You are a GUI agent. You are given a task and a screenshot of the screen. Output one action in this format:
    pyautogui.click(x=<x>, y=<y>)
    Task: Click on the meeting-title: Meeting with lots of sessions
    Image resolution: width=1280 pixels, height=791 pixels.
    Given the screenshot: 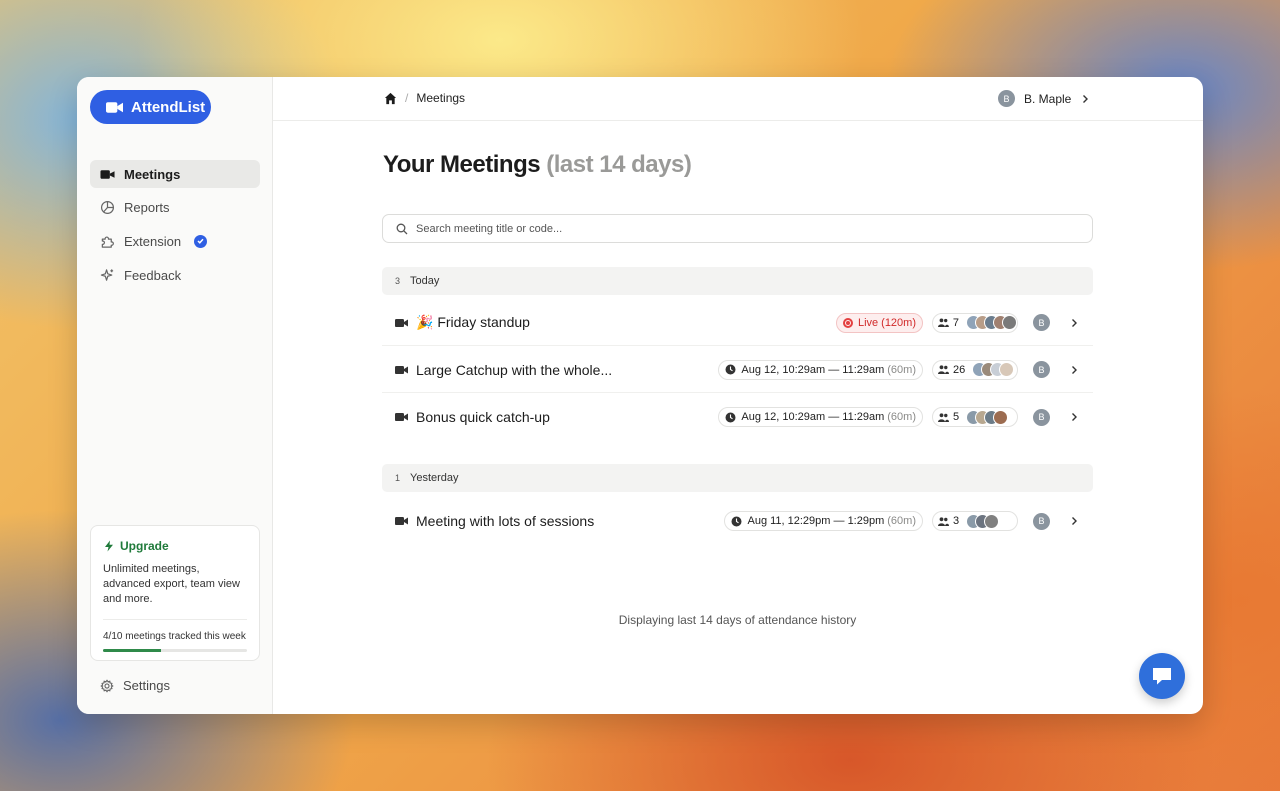 What is the action you would take?
    pyautogui.click(x=505, y=521)
    